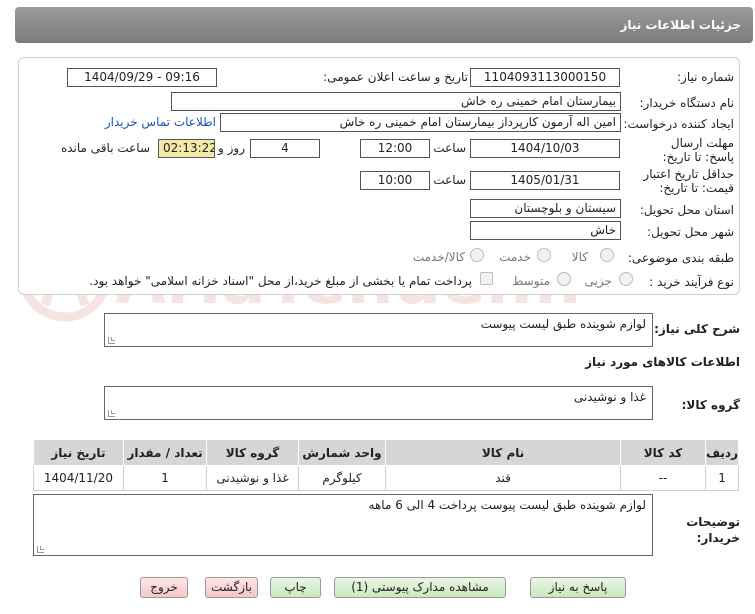  Describe the element at coordinates (420, 587) in the screenshot. I see `attachments-button: مشاهده مدارک پیوستی (1)` at that location.